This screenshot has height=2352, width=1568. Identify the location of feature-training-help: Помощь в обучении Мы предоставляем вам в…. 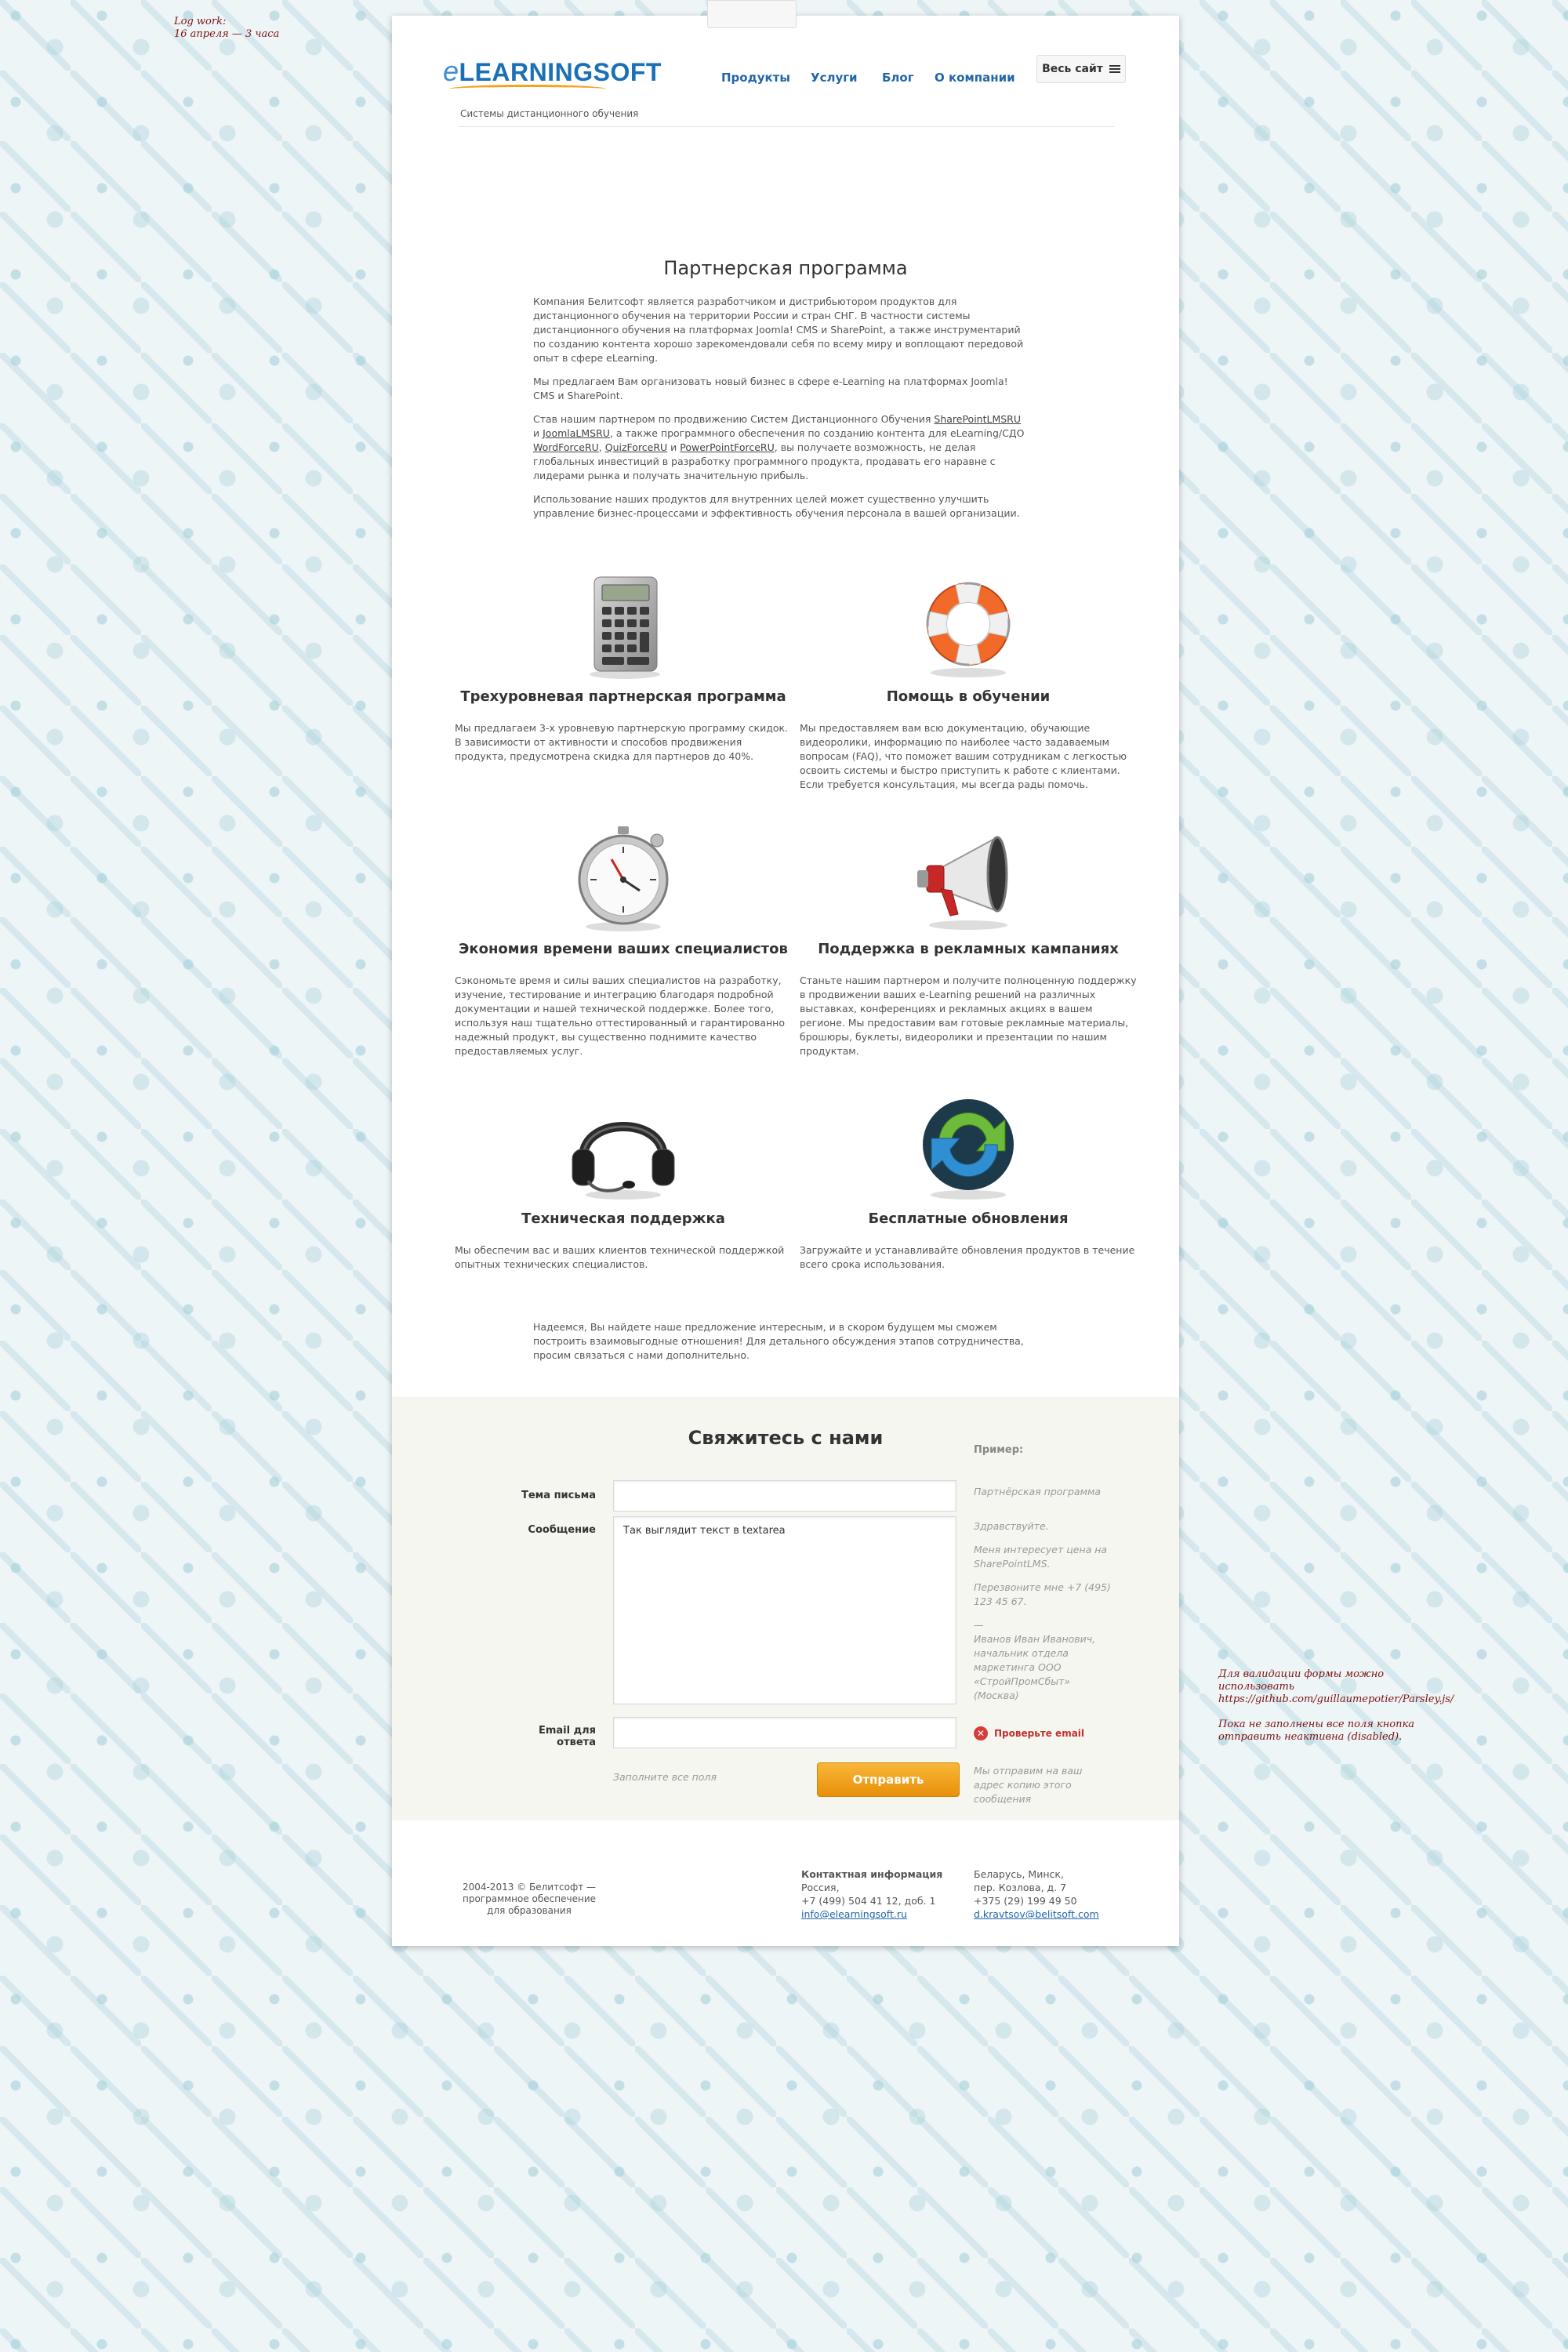
(968, 688).